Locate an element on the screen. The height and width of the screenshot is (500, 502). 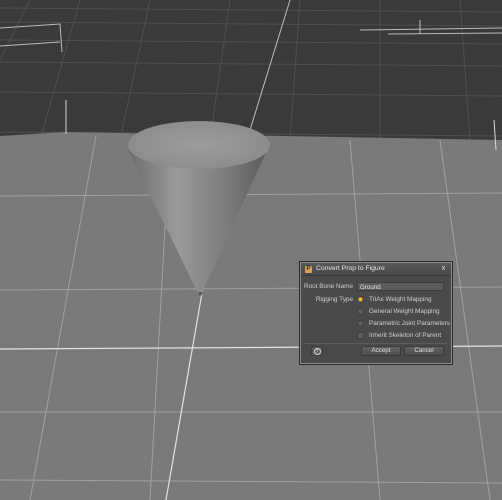
help-button: ? is located at coordinates (317, 351).